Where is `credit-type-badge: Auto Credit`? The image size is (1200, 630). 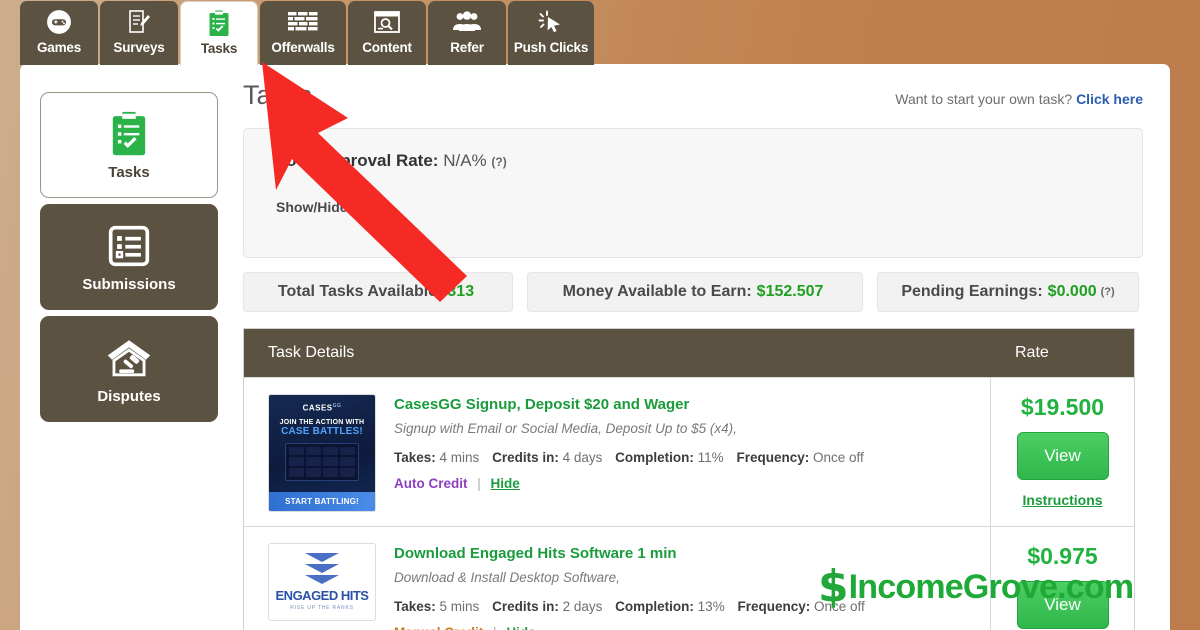 credit-type-badge: Auto Credit is located at coordinates (431, 483).